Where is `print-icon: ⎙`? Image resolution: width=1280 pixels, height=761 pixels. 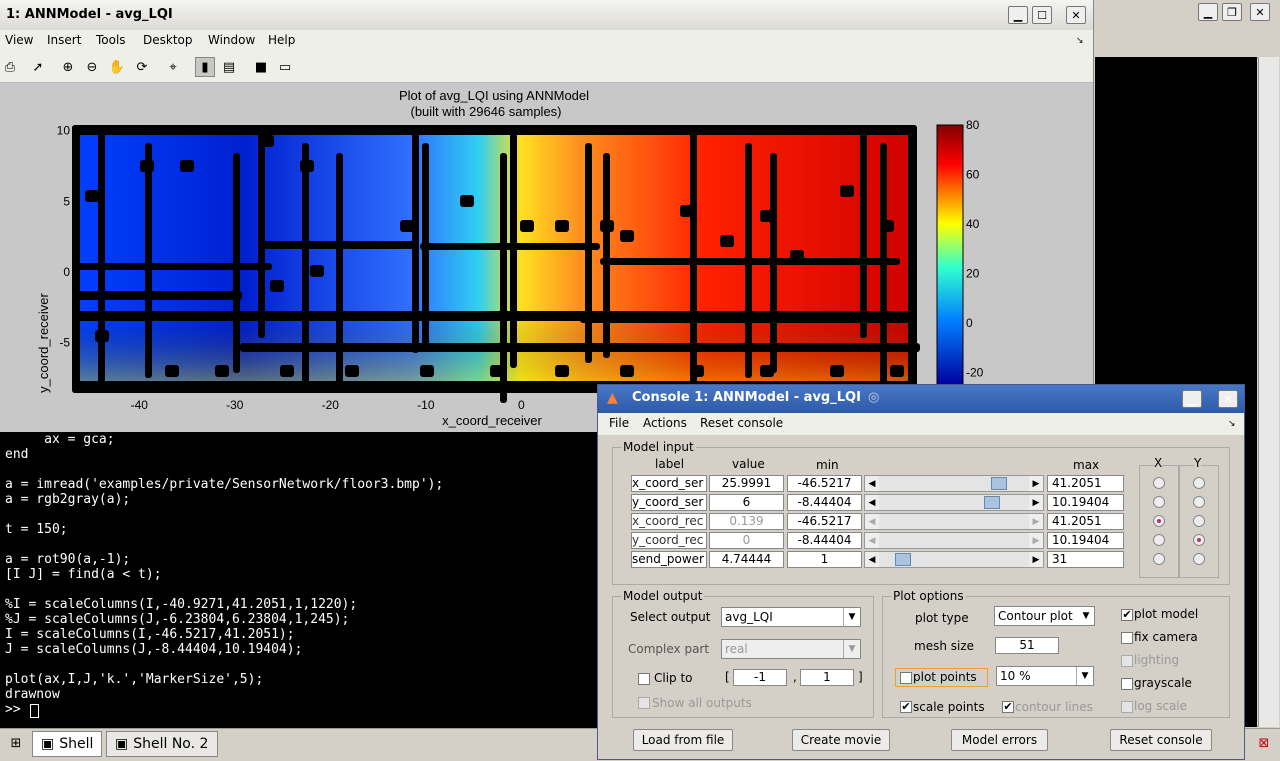 print-icon: ⎙ is located at coordinates (10, 67).